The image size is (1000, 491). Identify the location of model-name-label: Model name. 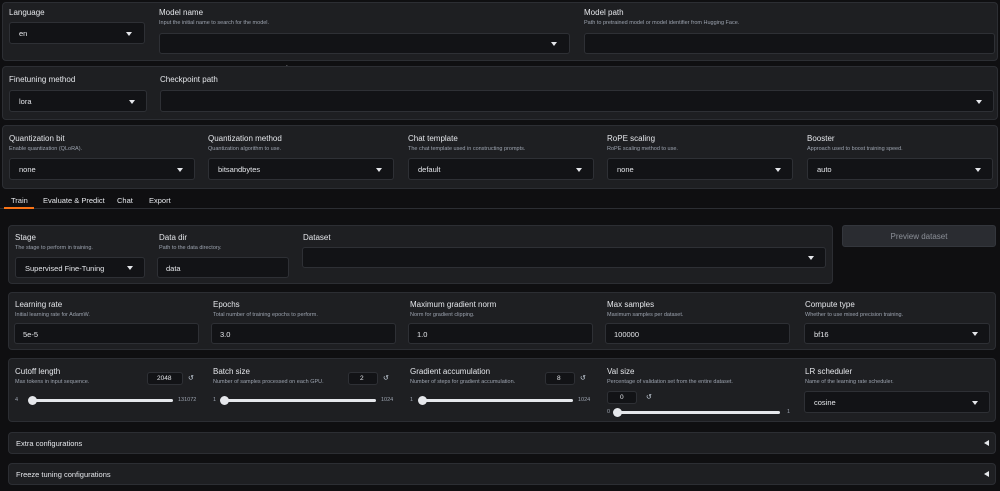
(181, 12).